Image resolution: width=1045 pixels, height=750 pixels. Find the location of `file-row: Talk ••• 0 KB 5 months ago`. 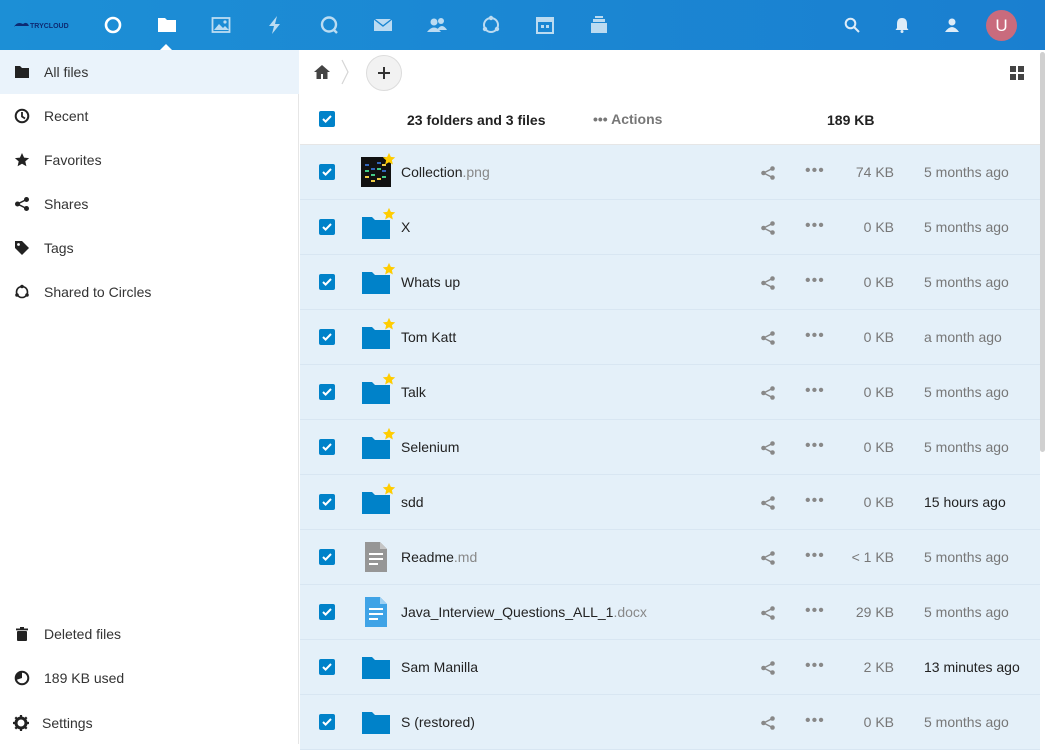

file-row: Talk ••• 0 KB 5 months ago is located at coordinates (670, 392).